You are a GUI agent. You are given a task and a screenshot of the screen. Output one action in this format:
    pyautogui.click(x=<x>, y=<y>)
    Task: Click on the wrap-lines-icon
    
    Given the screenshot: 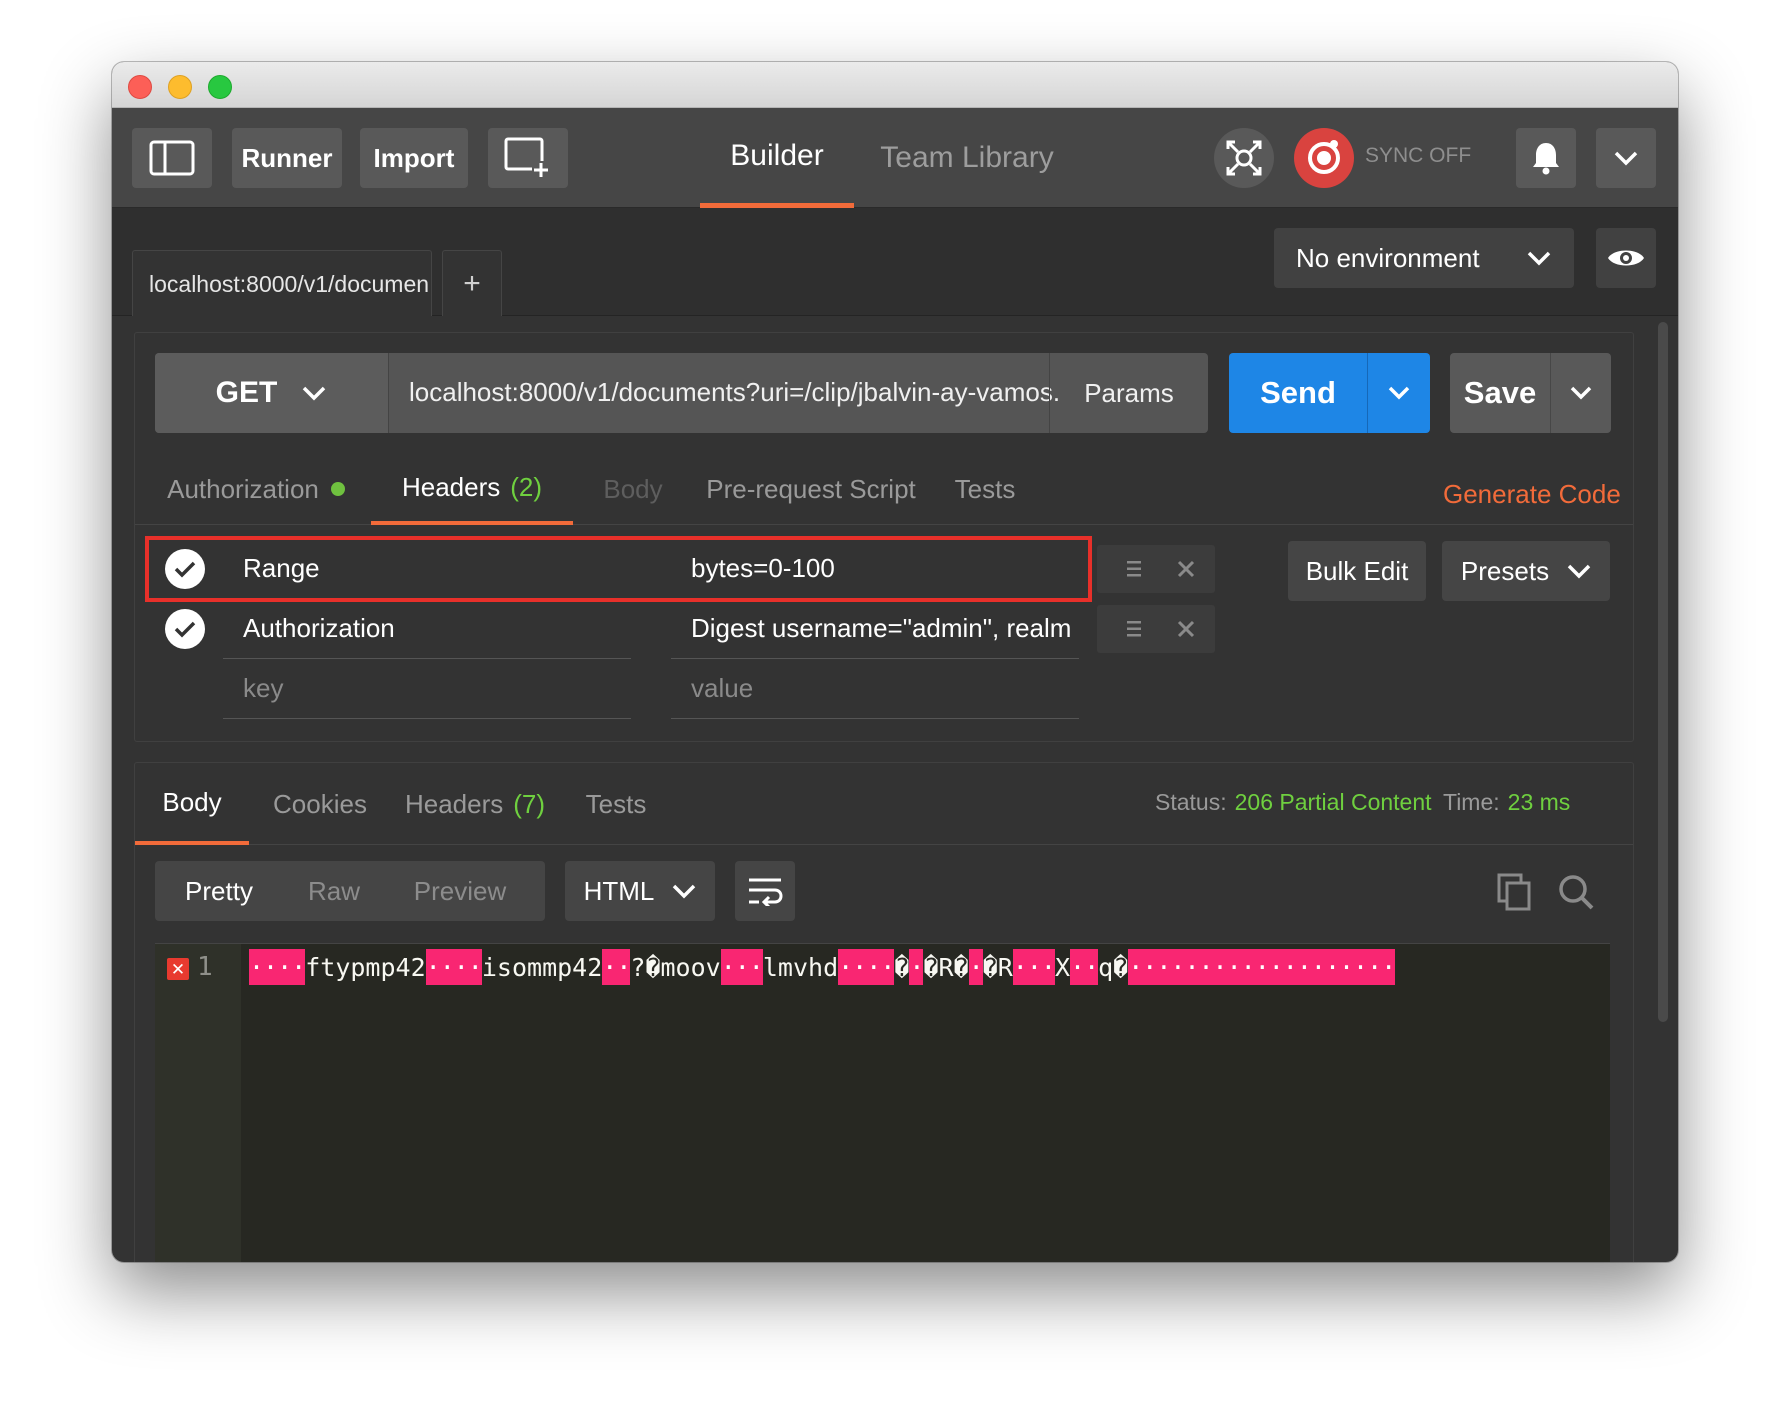 What is the action you would take?
    pyautogui.click(x=766, y=892)
    